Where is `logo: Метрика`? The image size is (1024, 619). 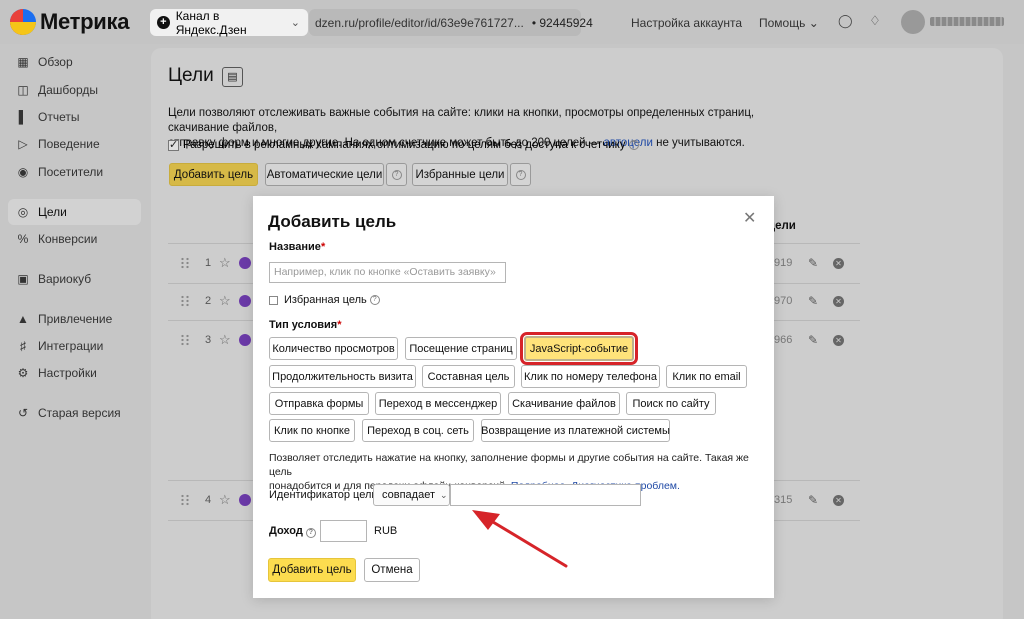 logo: Метрика is located at coordinates (69, 22).